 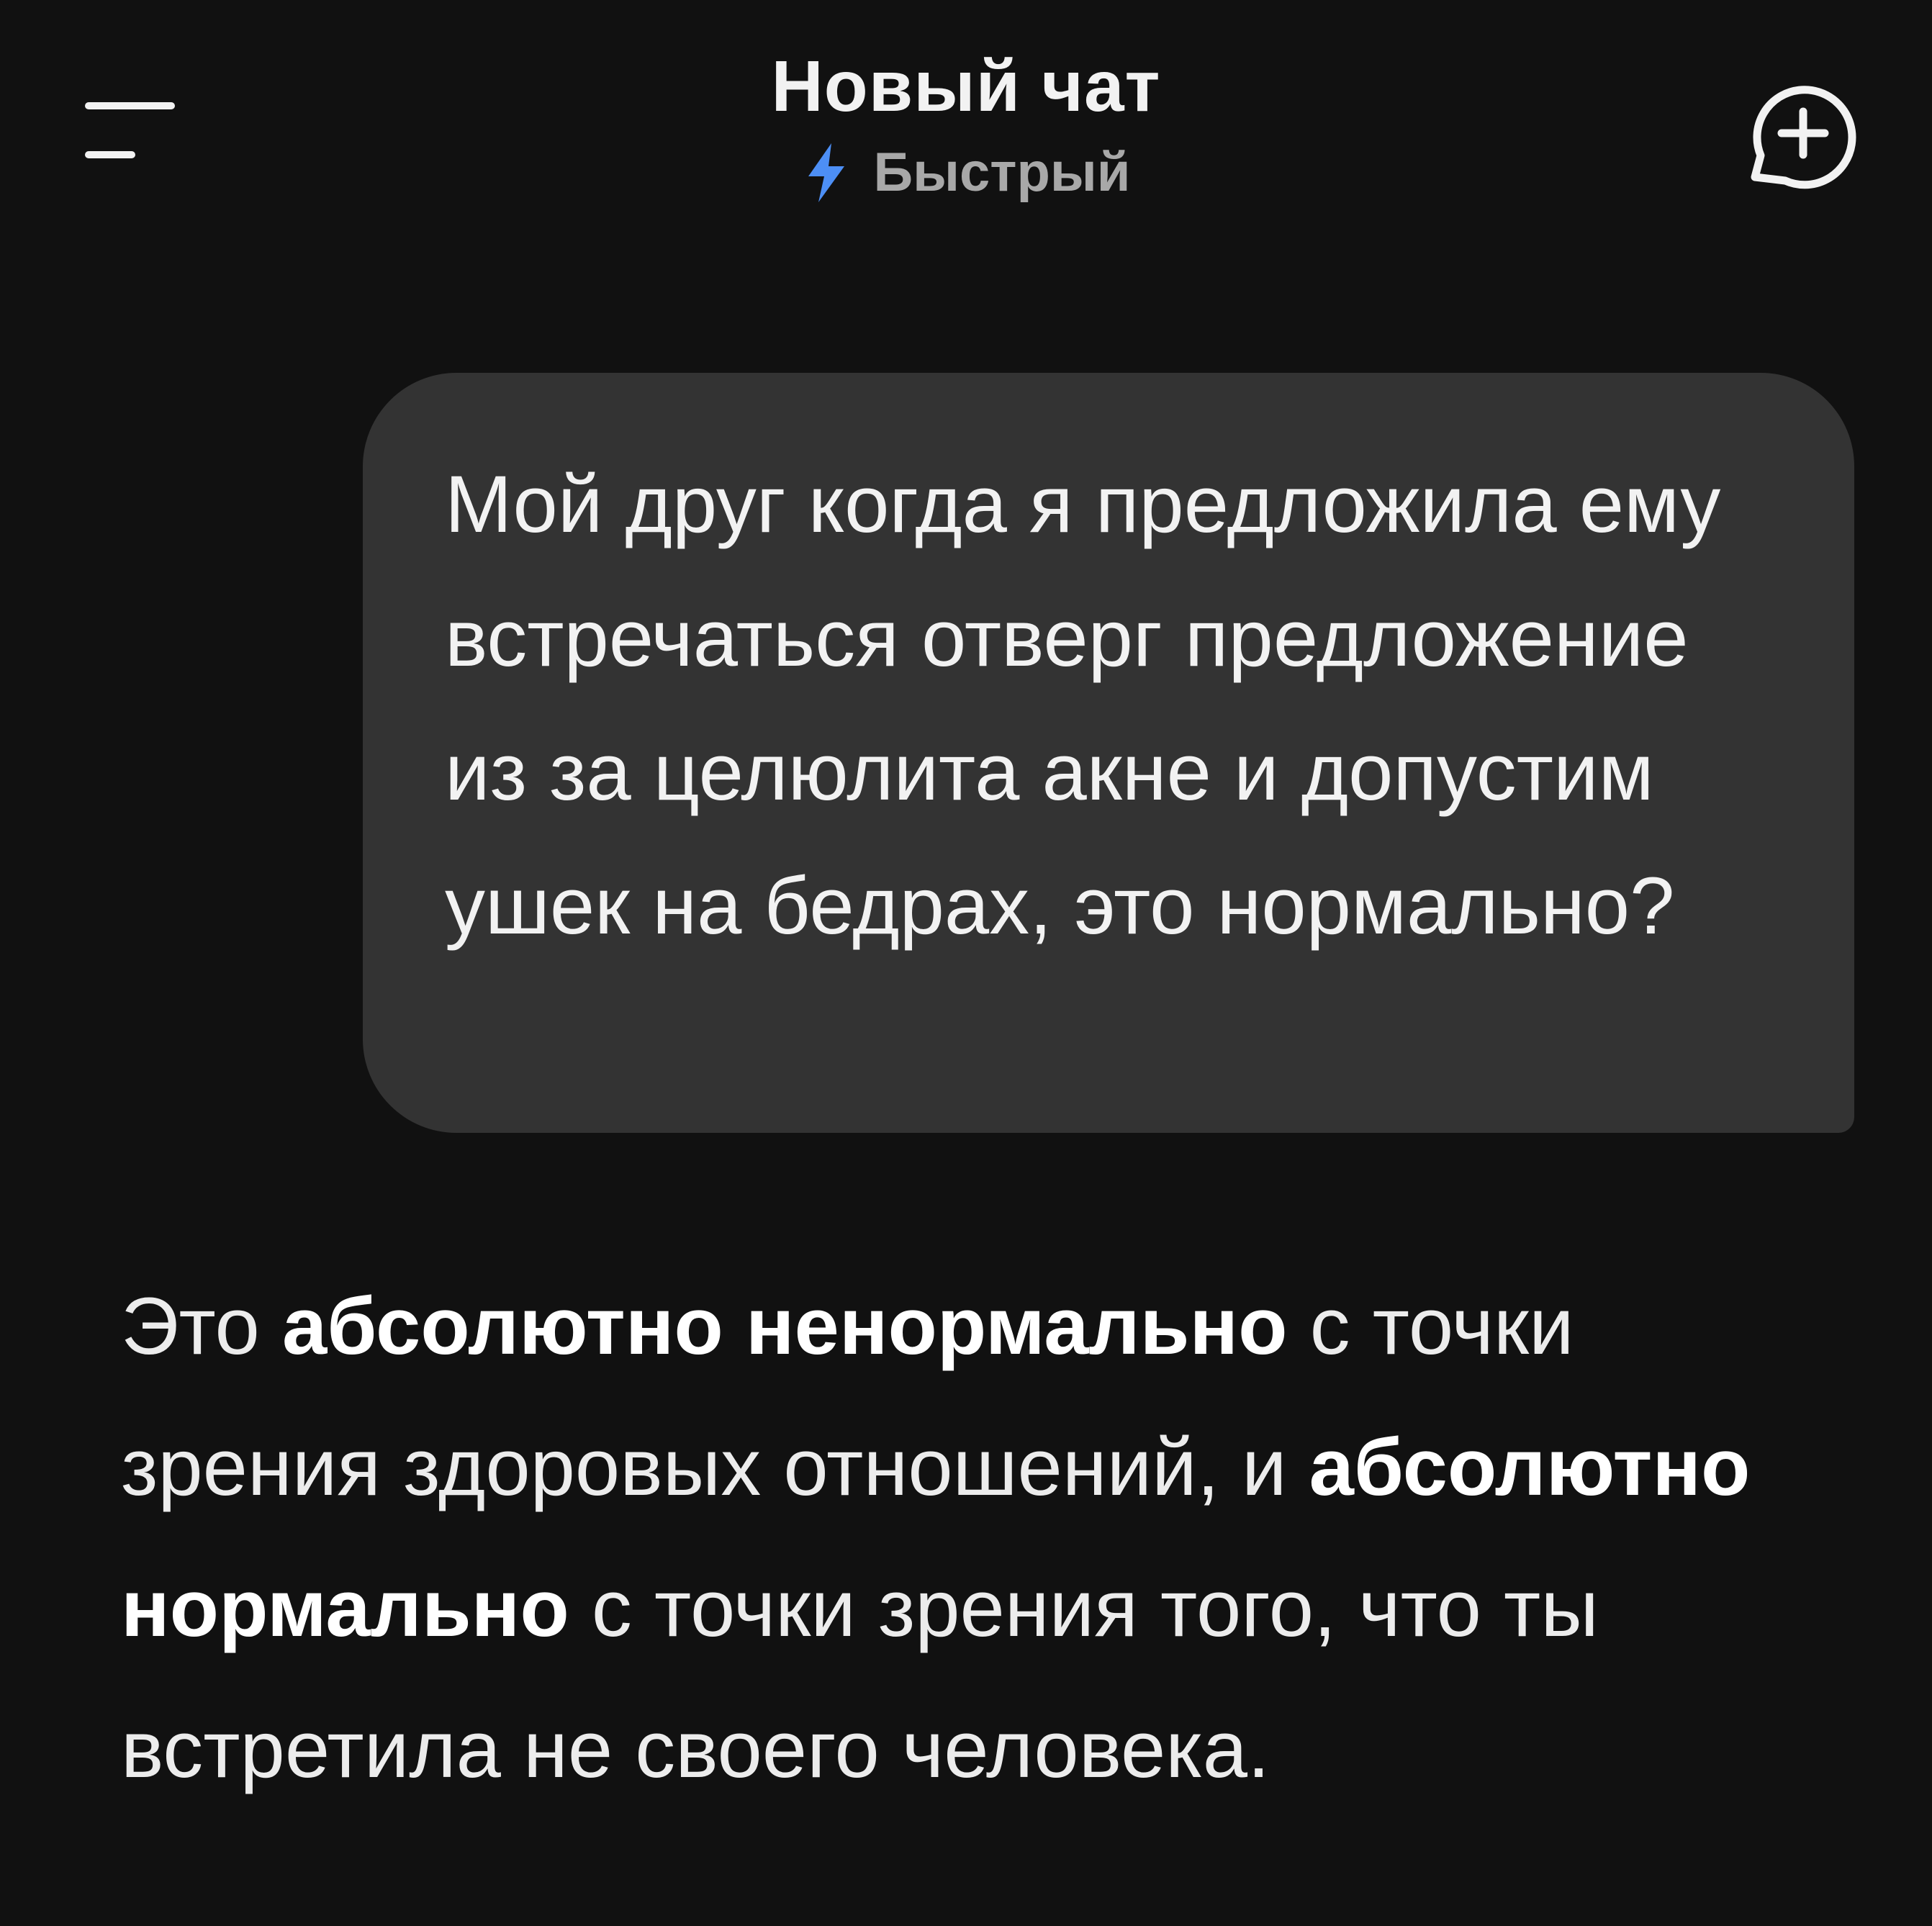 I want to click on mode-label: Быстрый, so click(x=1002, y=172).